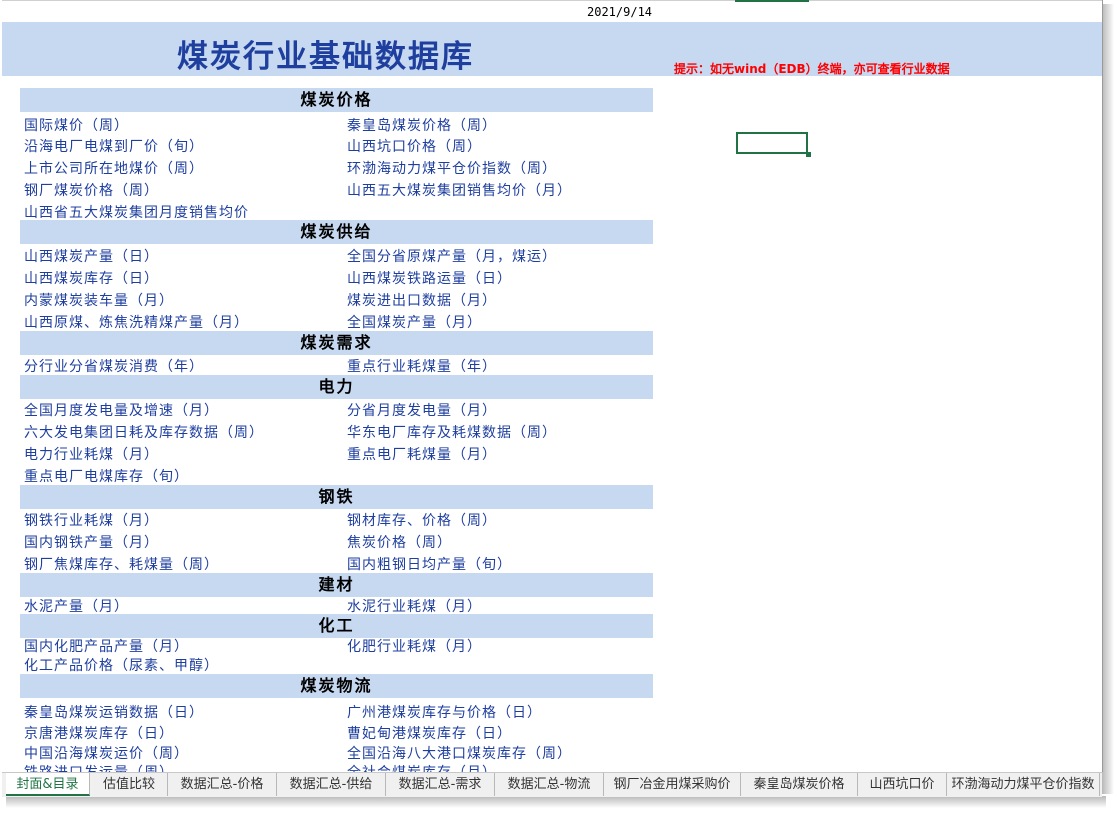 This screenshot has height=813, width=1117. Describe the element at coordinates (136, 212) in the screenshot. I see `link-item: 山西省五大煤炭集团月度销售均价` at that location.